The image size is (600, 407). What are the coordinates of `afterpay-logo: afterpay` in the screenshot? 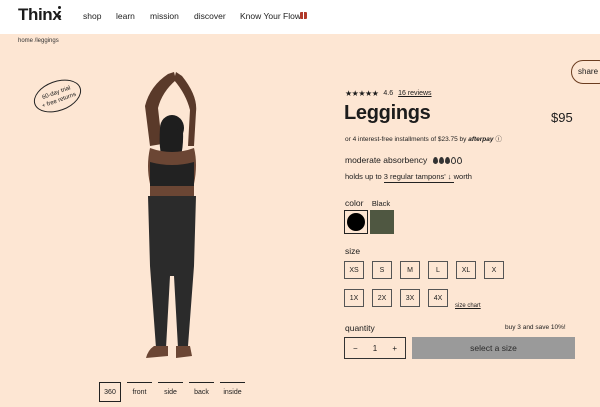 It's located at (481, 139).